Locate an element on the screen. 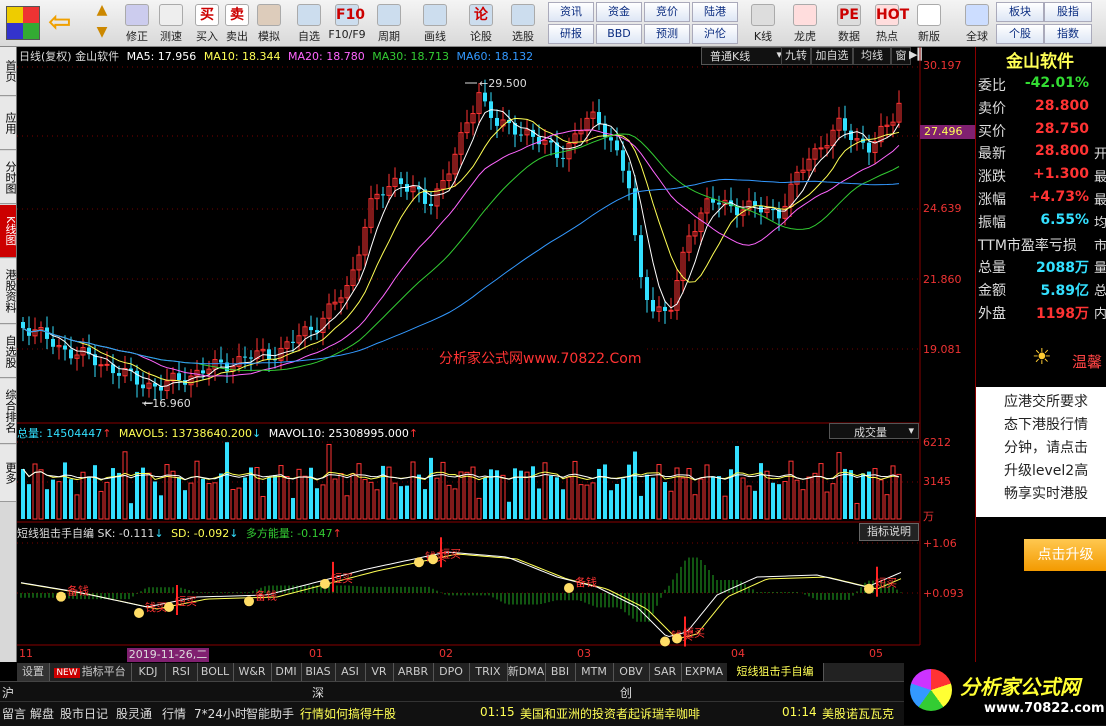 This screenshot has width=1106, height=726. indicator-tab-3: RSI is located at coordinates (181, 672).